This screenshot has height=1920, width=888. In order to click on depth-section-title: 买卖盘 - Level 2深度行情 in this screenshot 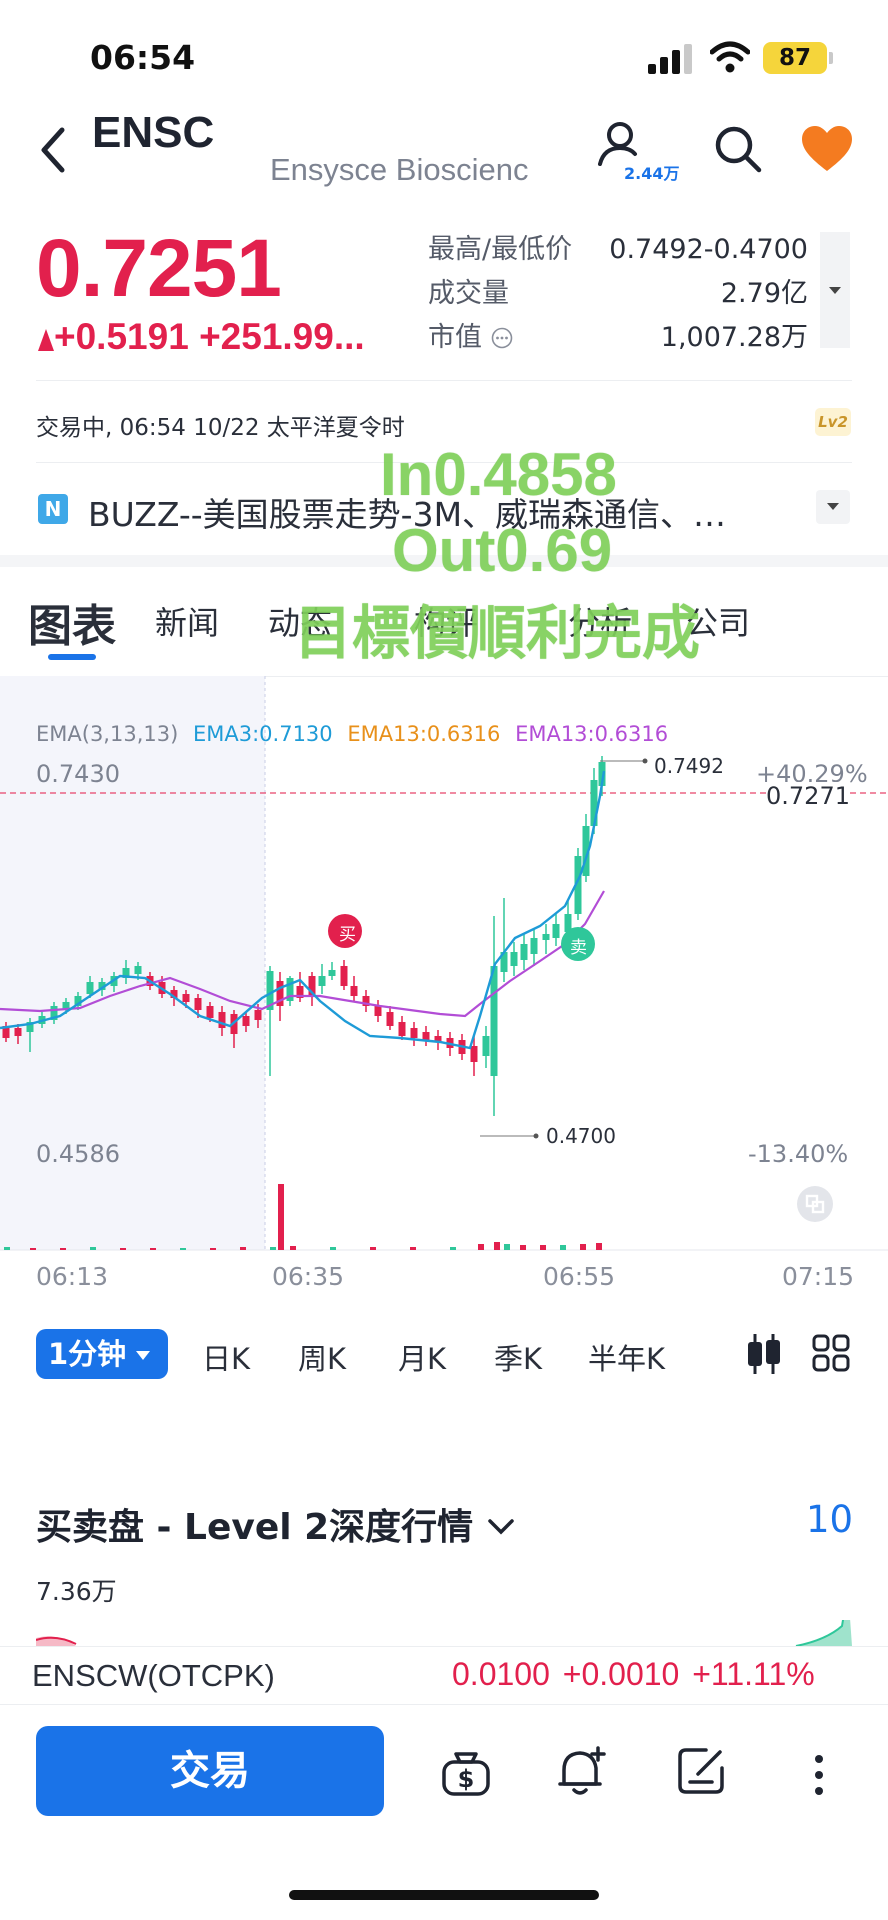, I will do `click(276, 1524)`.